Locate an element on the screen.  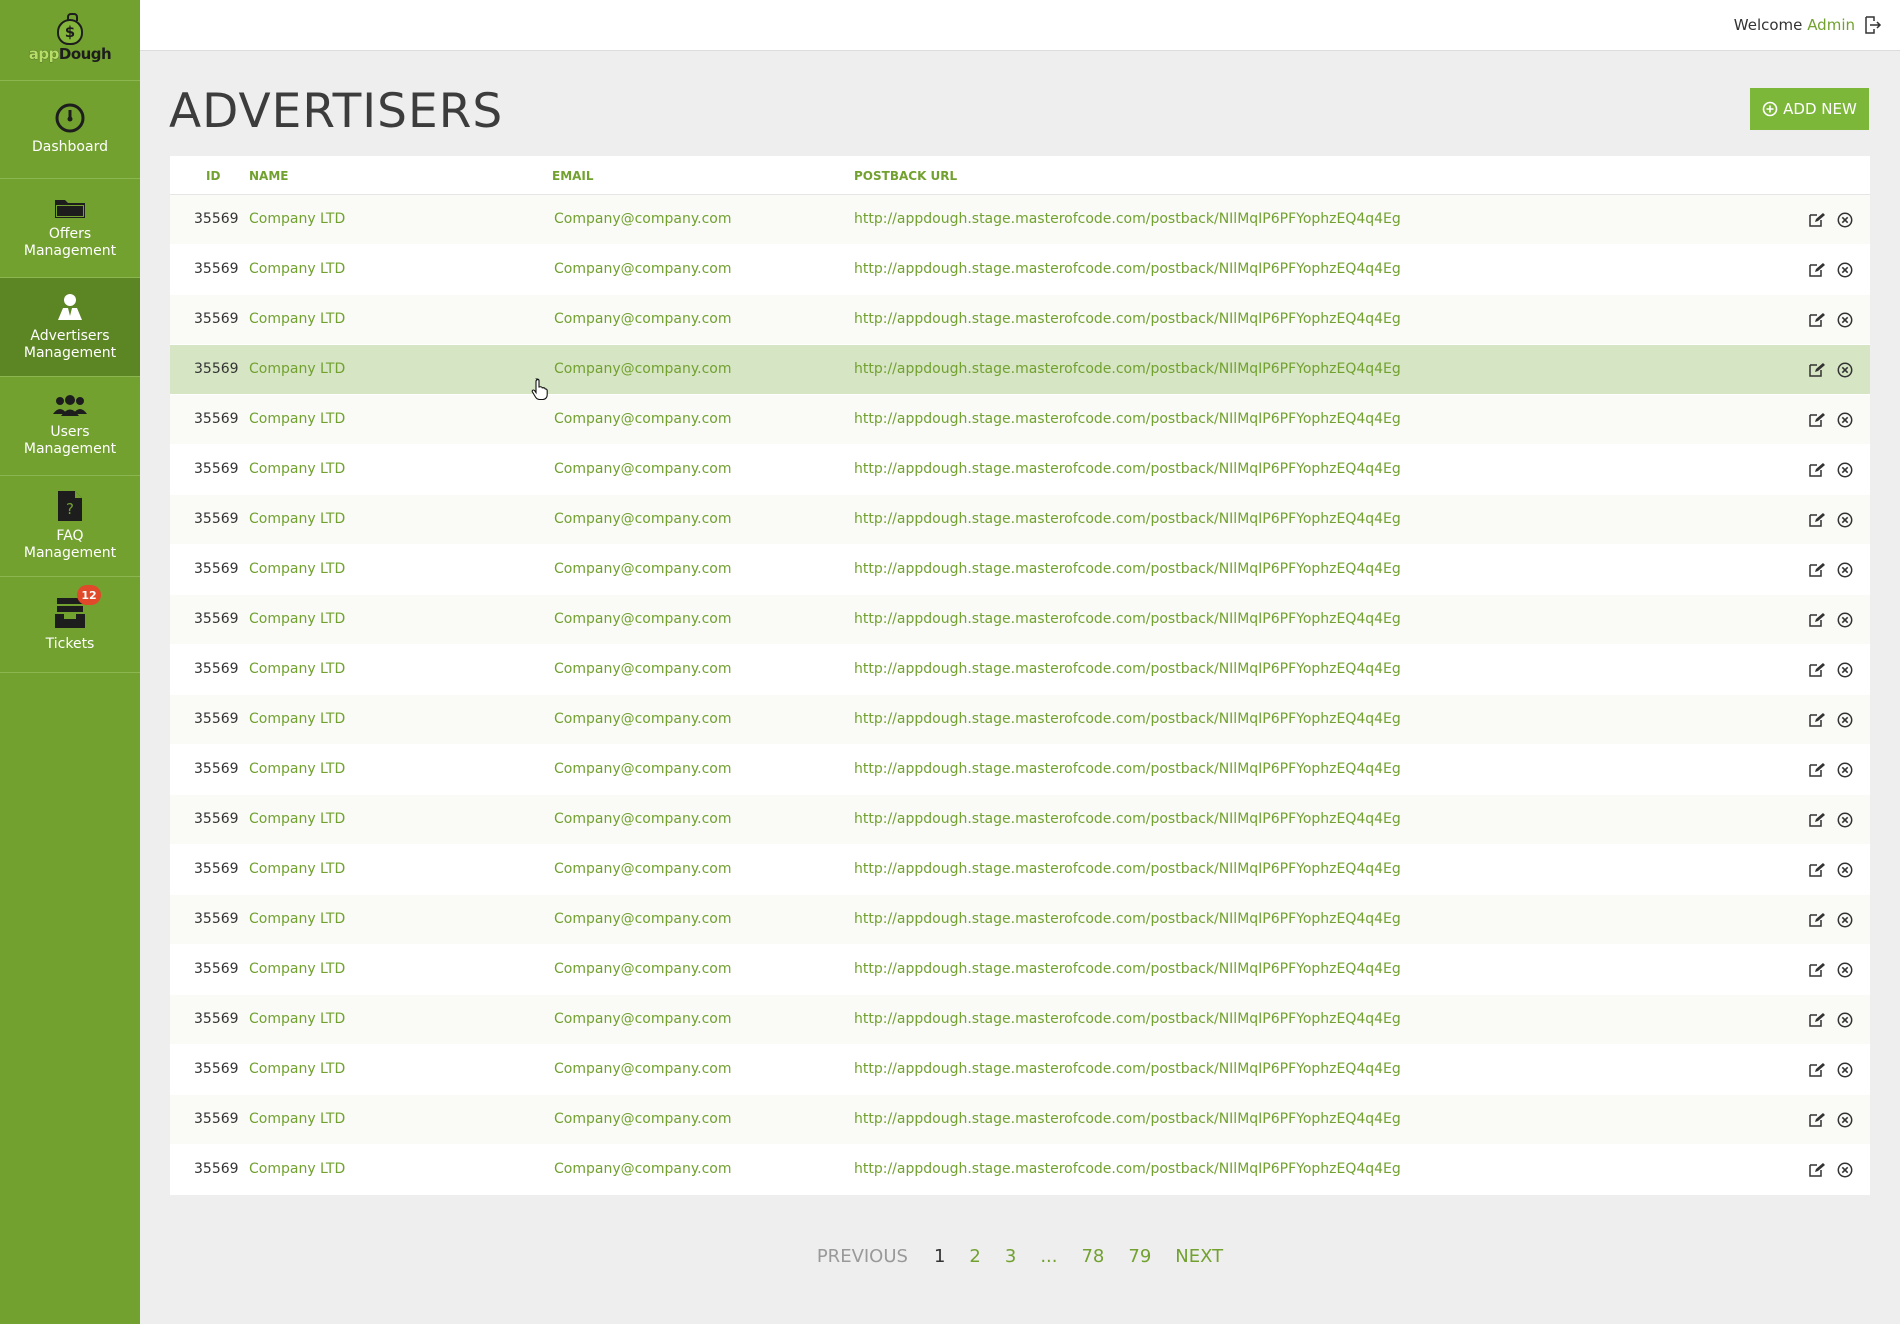
header-email: EMAIL is located at coordinates (573, 176).